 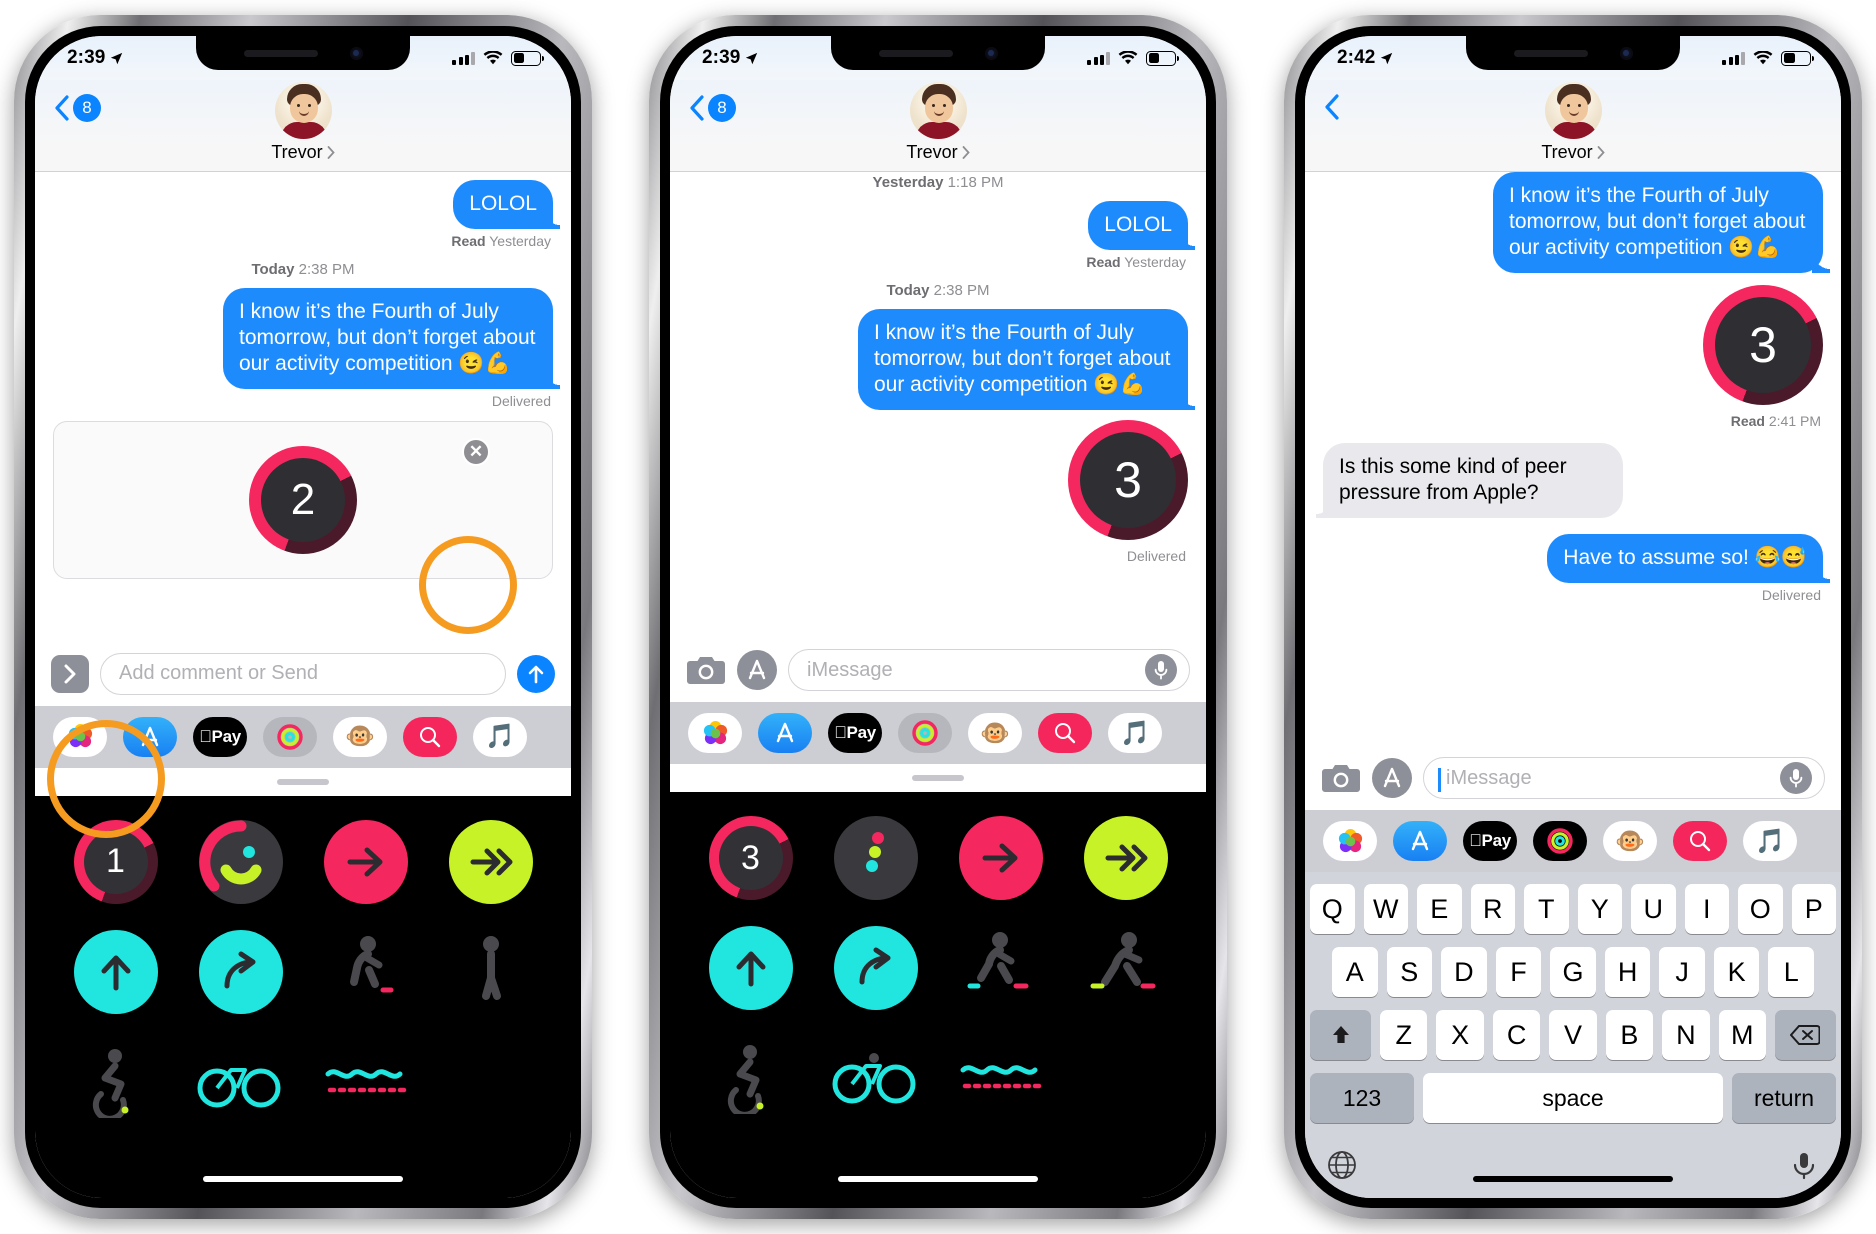 I want to click on numbers-key: 123, so click(x=1362, y=1098).